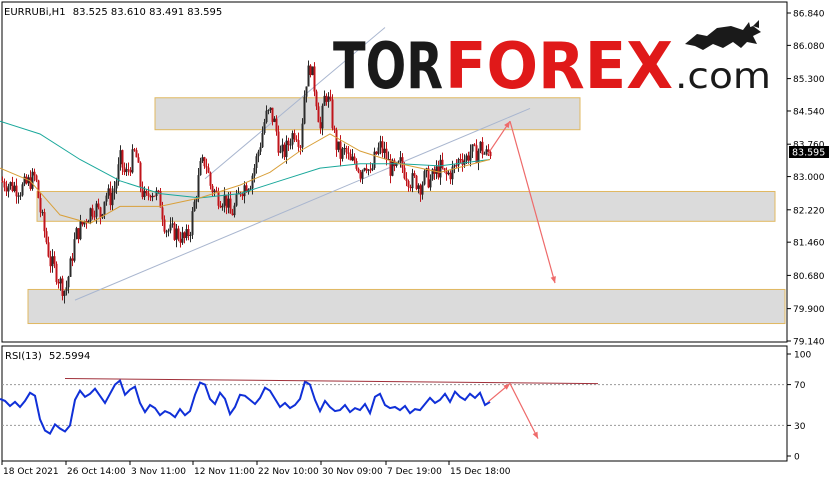 This screenshot has width=830, height=483. What do you see at coordinates (224, 472) in the screenshot?
I see `time-tick-label: 12 Nov 11:00` at bounding box center [224, 472].